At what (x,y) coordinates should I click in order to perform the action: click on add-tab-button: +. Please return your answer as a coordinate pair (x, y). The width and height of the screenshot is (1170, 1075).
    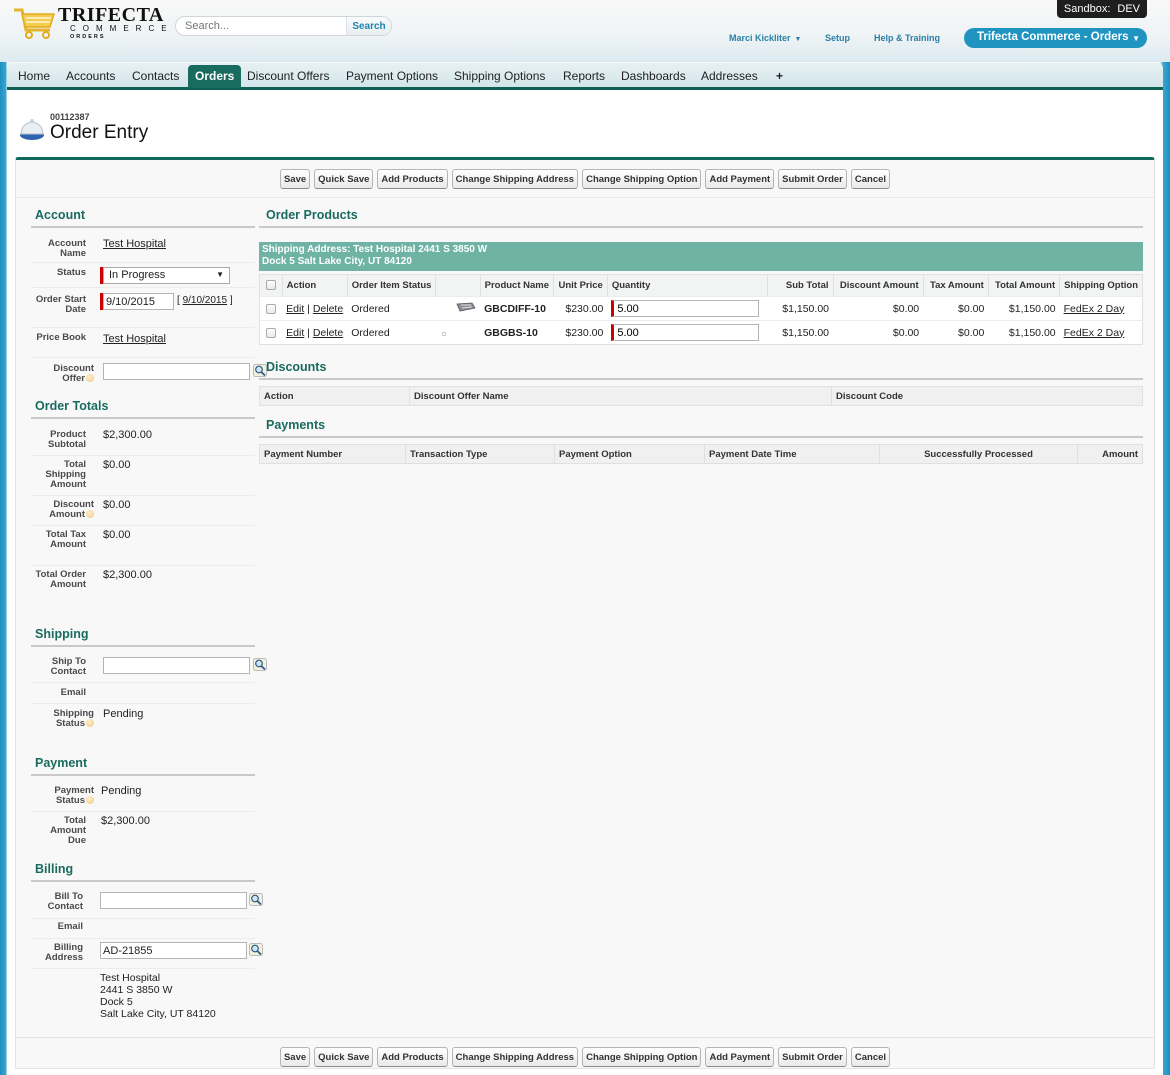
    Looking at the image, I should click on (779, 76).